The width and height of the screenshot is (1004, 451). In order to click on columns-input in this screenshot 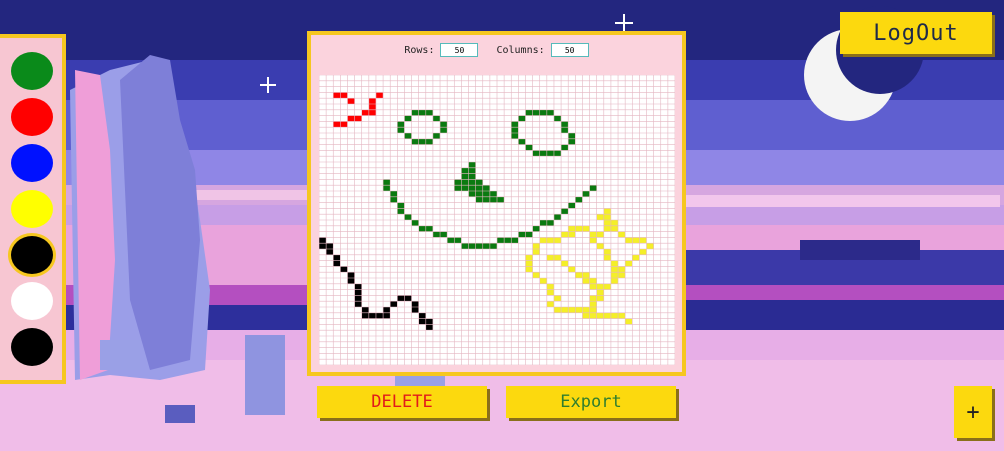, I will do `click(569, 50)`.